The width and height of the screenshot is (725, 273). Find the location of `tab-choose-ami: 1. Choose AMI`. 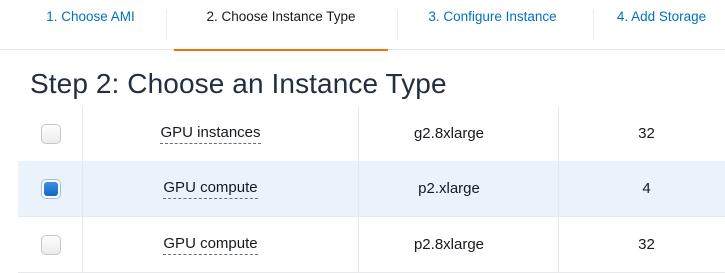

tab-choose-ami: 1. Choose AMI is located at coordinates (90, 25).